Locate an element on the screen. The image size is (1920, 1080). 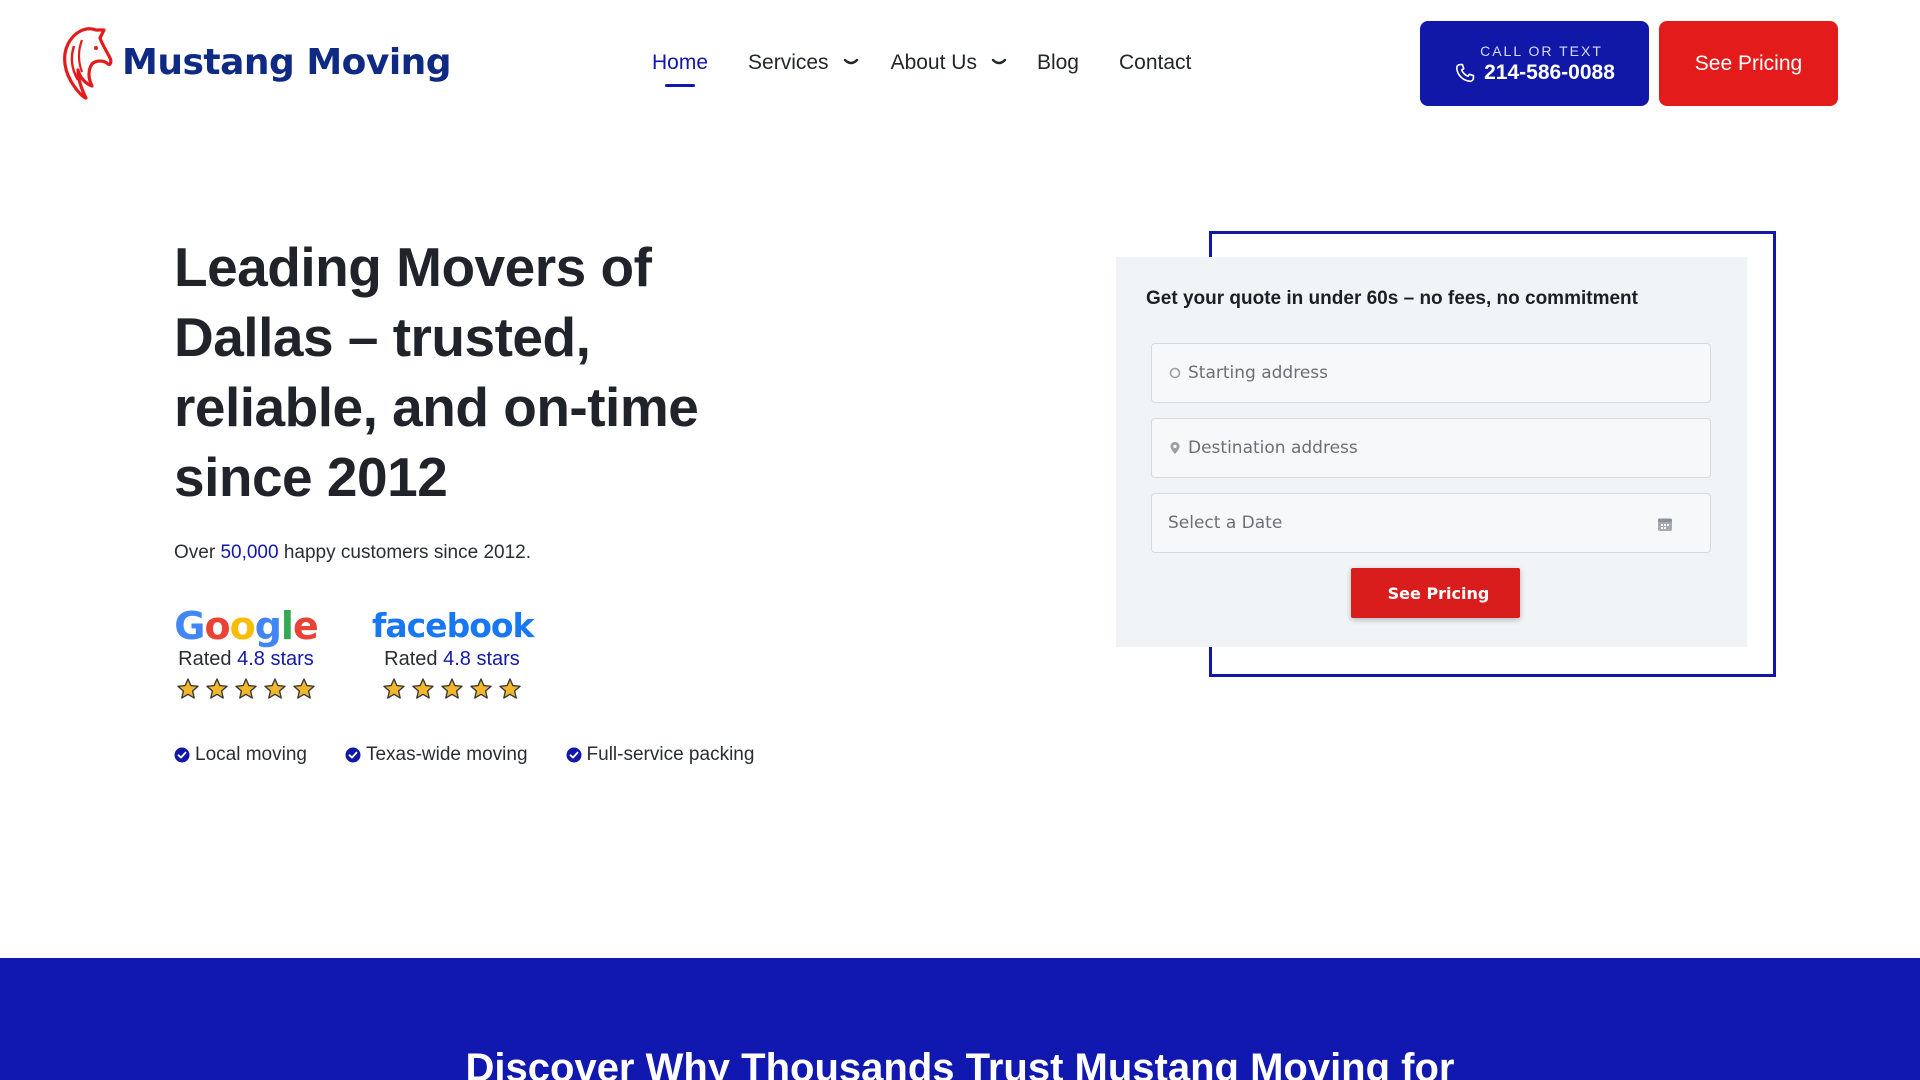
starting-address-input: Starting address is located at coordinates (1431, 373).